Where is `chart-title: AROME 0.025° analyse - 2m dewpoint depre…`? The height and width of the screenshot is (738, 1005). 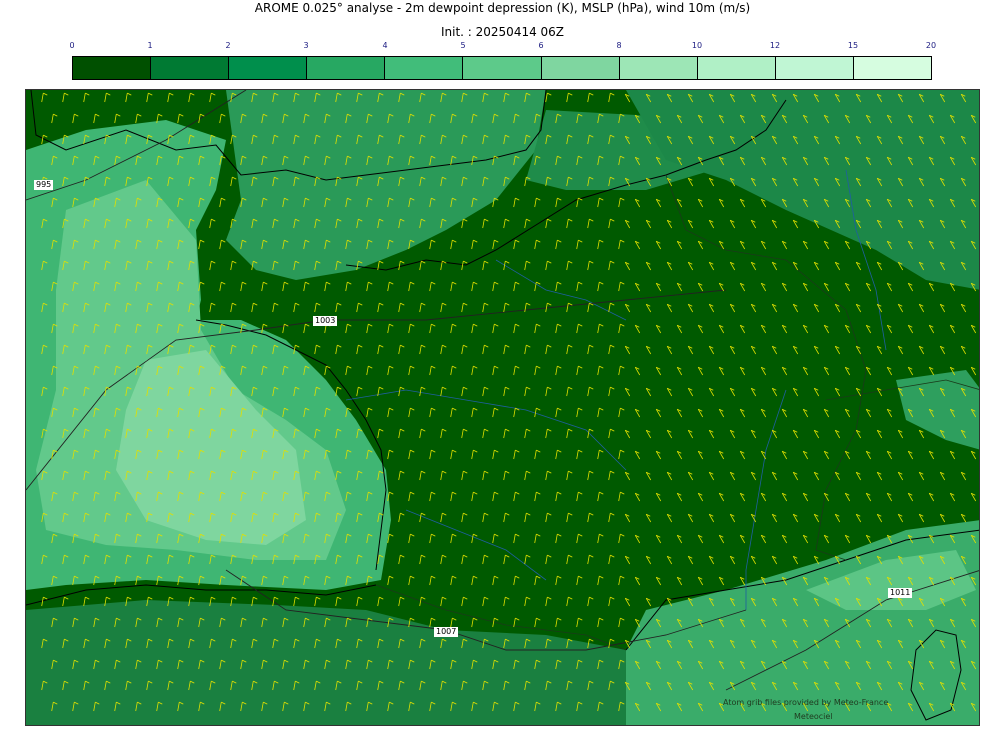 chart-title: AROME 0.025° analyse - 2m dewpoint depre… is located at coordinates (502, 8).